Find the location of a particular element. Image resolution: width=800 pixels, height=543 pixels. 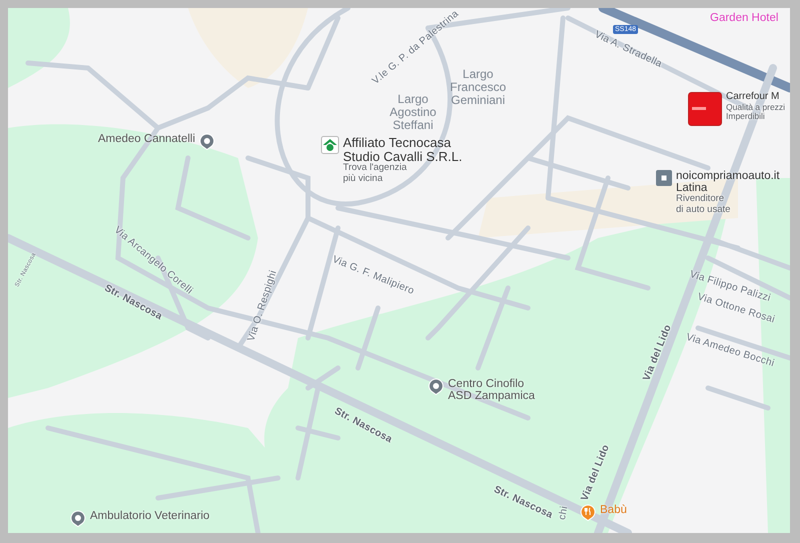

place-description: Rivenditore di auto usate is located at coordinates (704, 204).